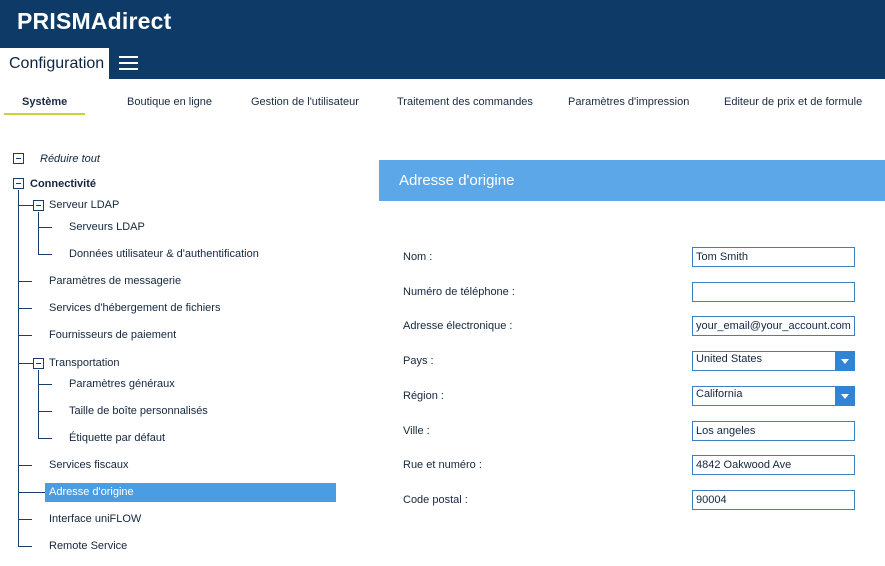  What do you see at coordinates (457, 180) in the screenshot?
I see `panel-title: Adresse d'origine` at bounding box center [457, 180].